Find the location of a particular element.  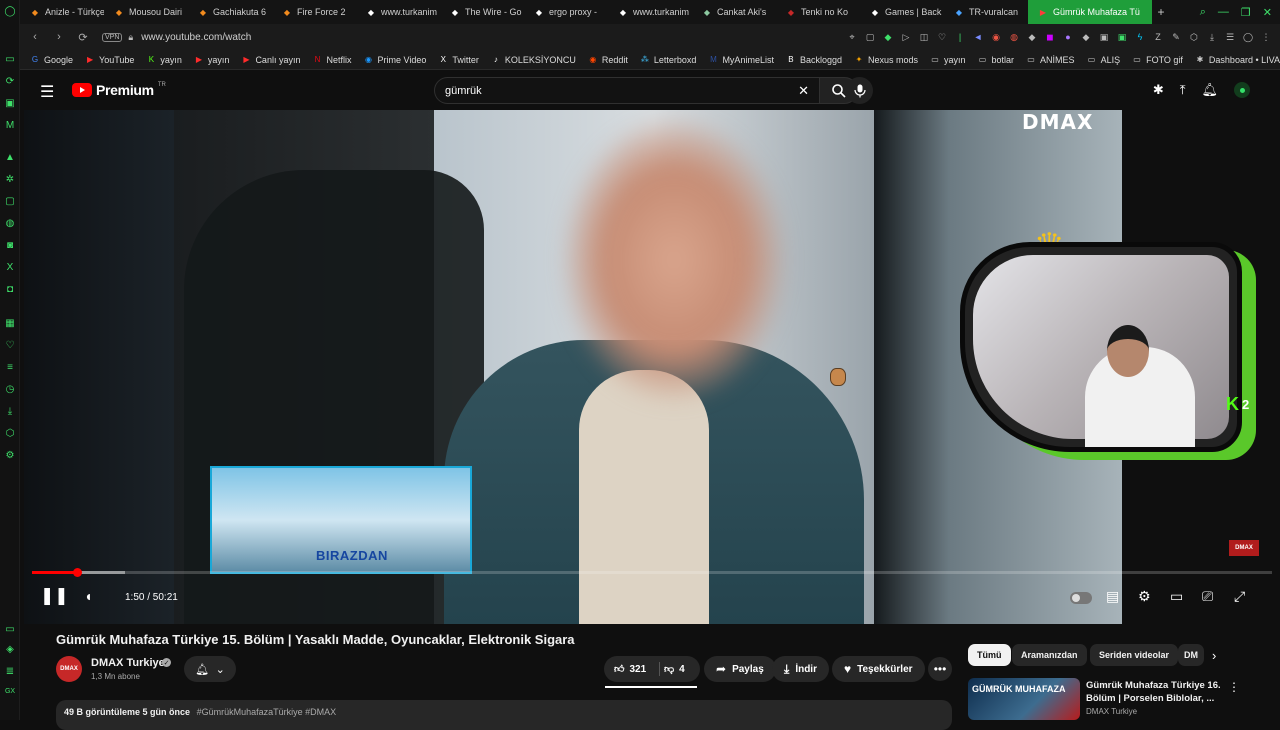

bookmark-item: ✱ Dashboard • LIVAD is located at coordinates (1237, 60).